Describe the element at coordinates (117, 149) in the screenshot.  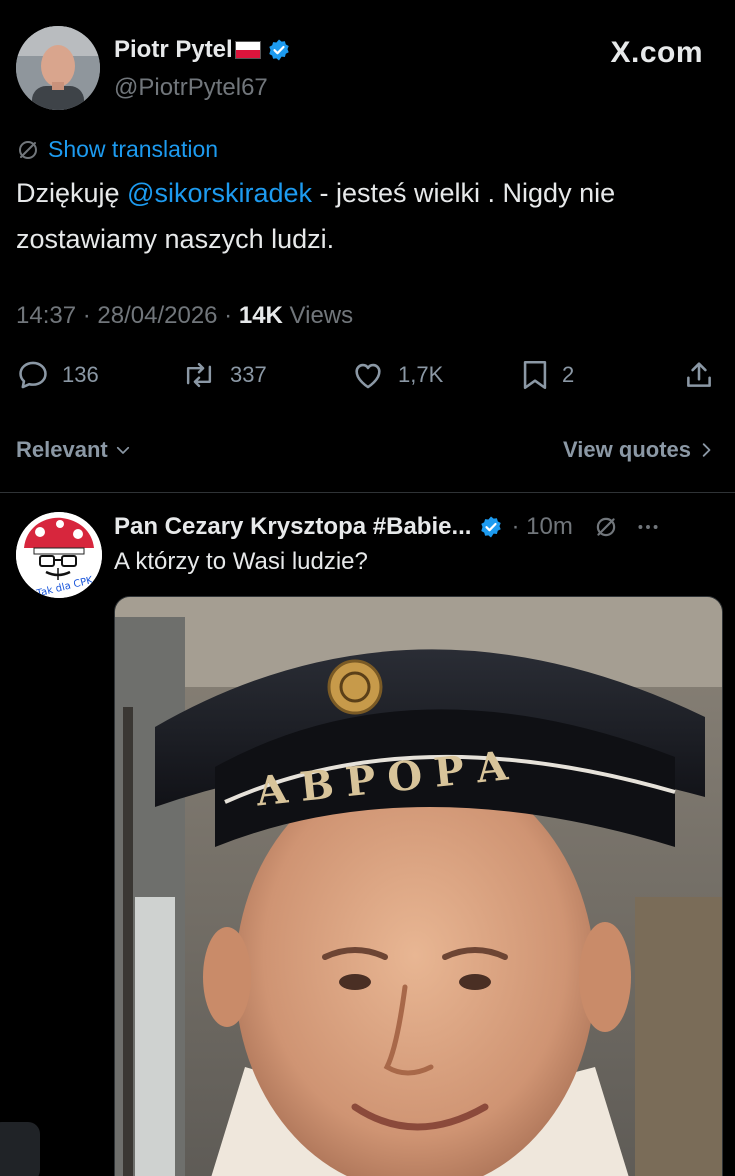
I see `show-translation-link: Show translation` at that location.